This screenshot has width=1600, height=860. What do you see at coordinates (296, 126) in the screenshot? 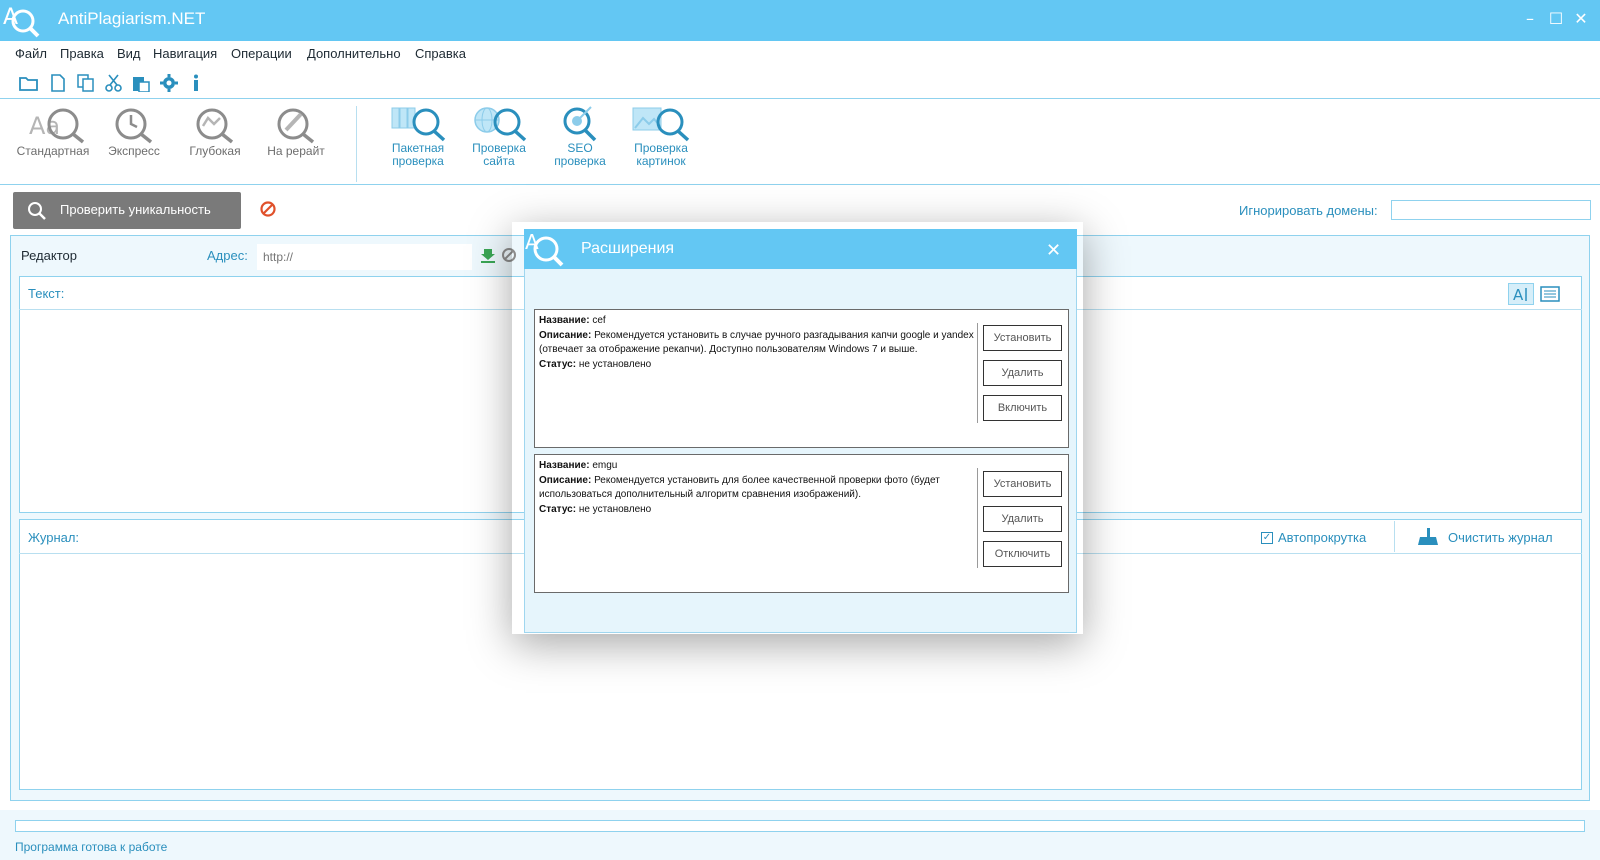
I see `rewrite-pencil-icon` at bounding box center [296, 126].